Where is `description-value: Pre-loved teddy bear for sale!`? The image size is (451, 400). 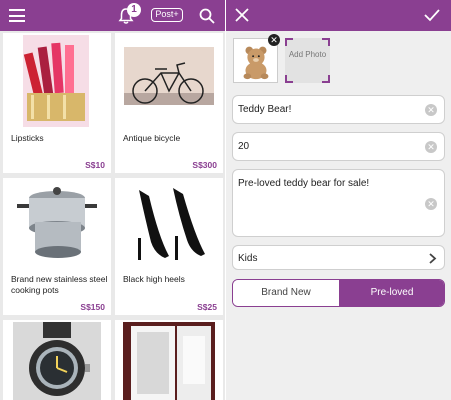
description-value: Pre-loved teddy bear for sale! is located at coordinates (304, 183).